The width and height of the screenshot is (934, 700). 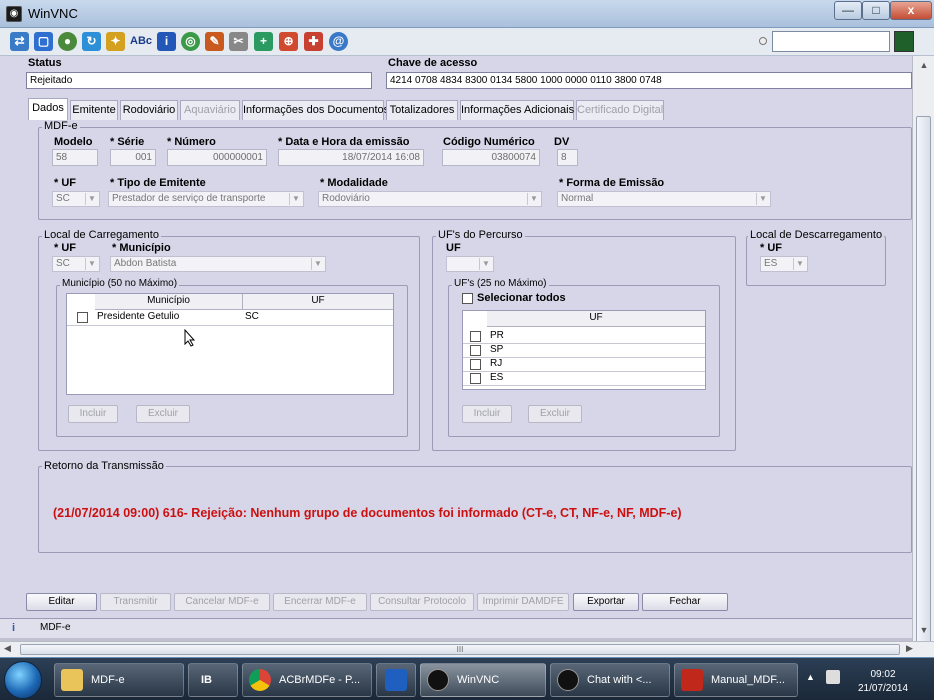 I want to click on dv-field: 8, so click(x=567, y=157).